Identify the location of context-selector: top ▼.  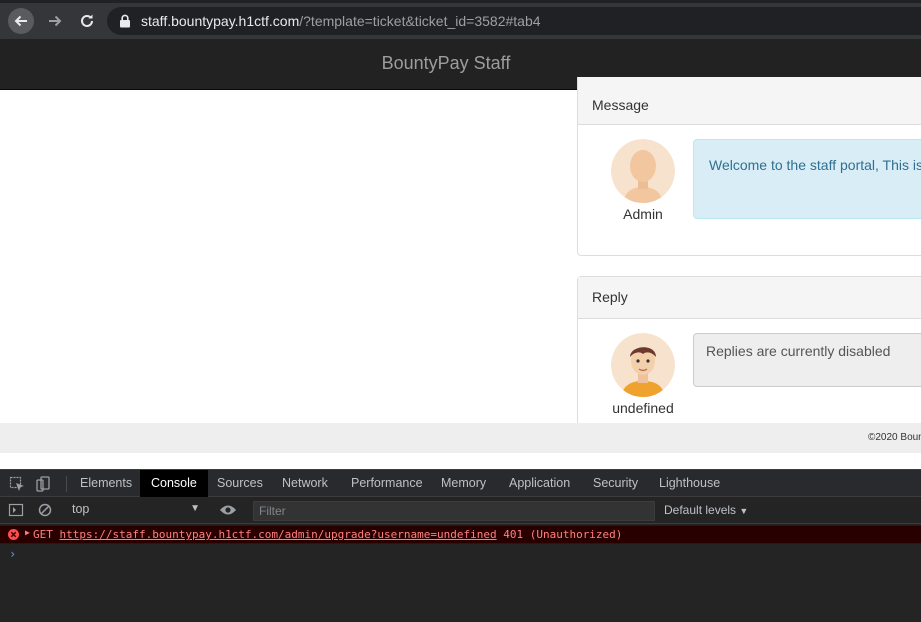
(136, 511).